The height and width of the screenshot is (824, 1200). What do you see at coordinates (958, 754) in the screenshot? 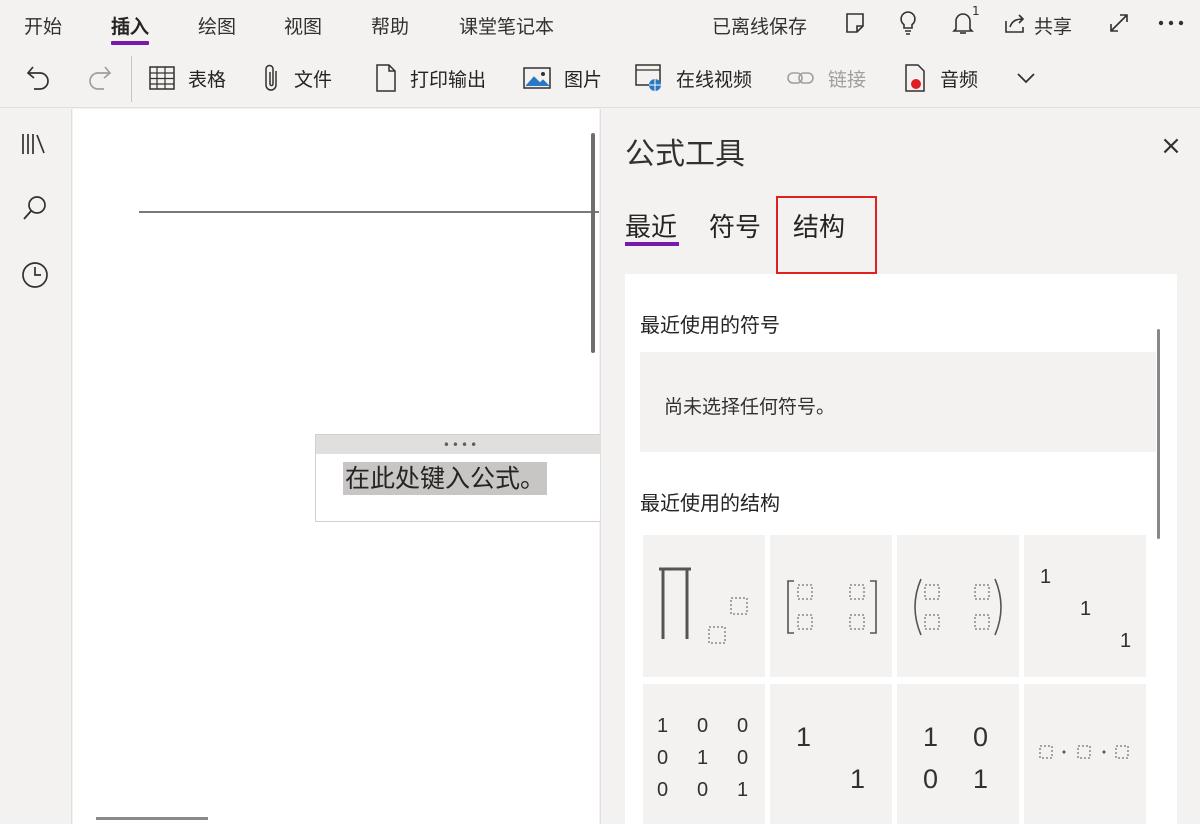
I see `structure-identity-matrix-2x2: 1 0 0 1` at bounding box center [958, 754].